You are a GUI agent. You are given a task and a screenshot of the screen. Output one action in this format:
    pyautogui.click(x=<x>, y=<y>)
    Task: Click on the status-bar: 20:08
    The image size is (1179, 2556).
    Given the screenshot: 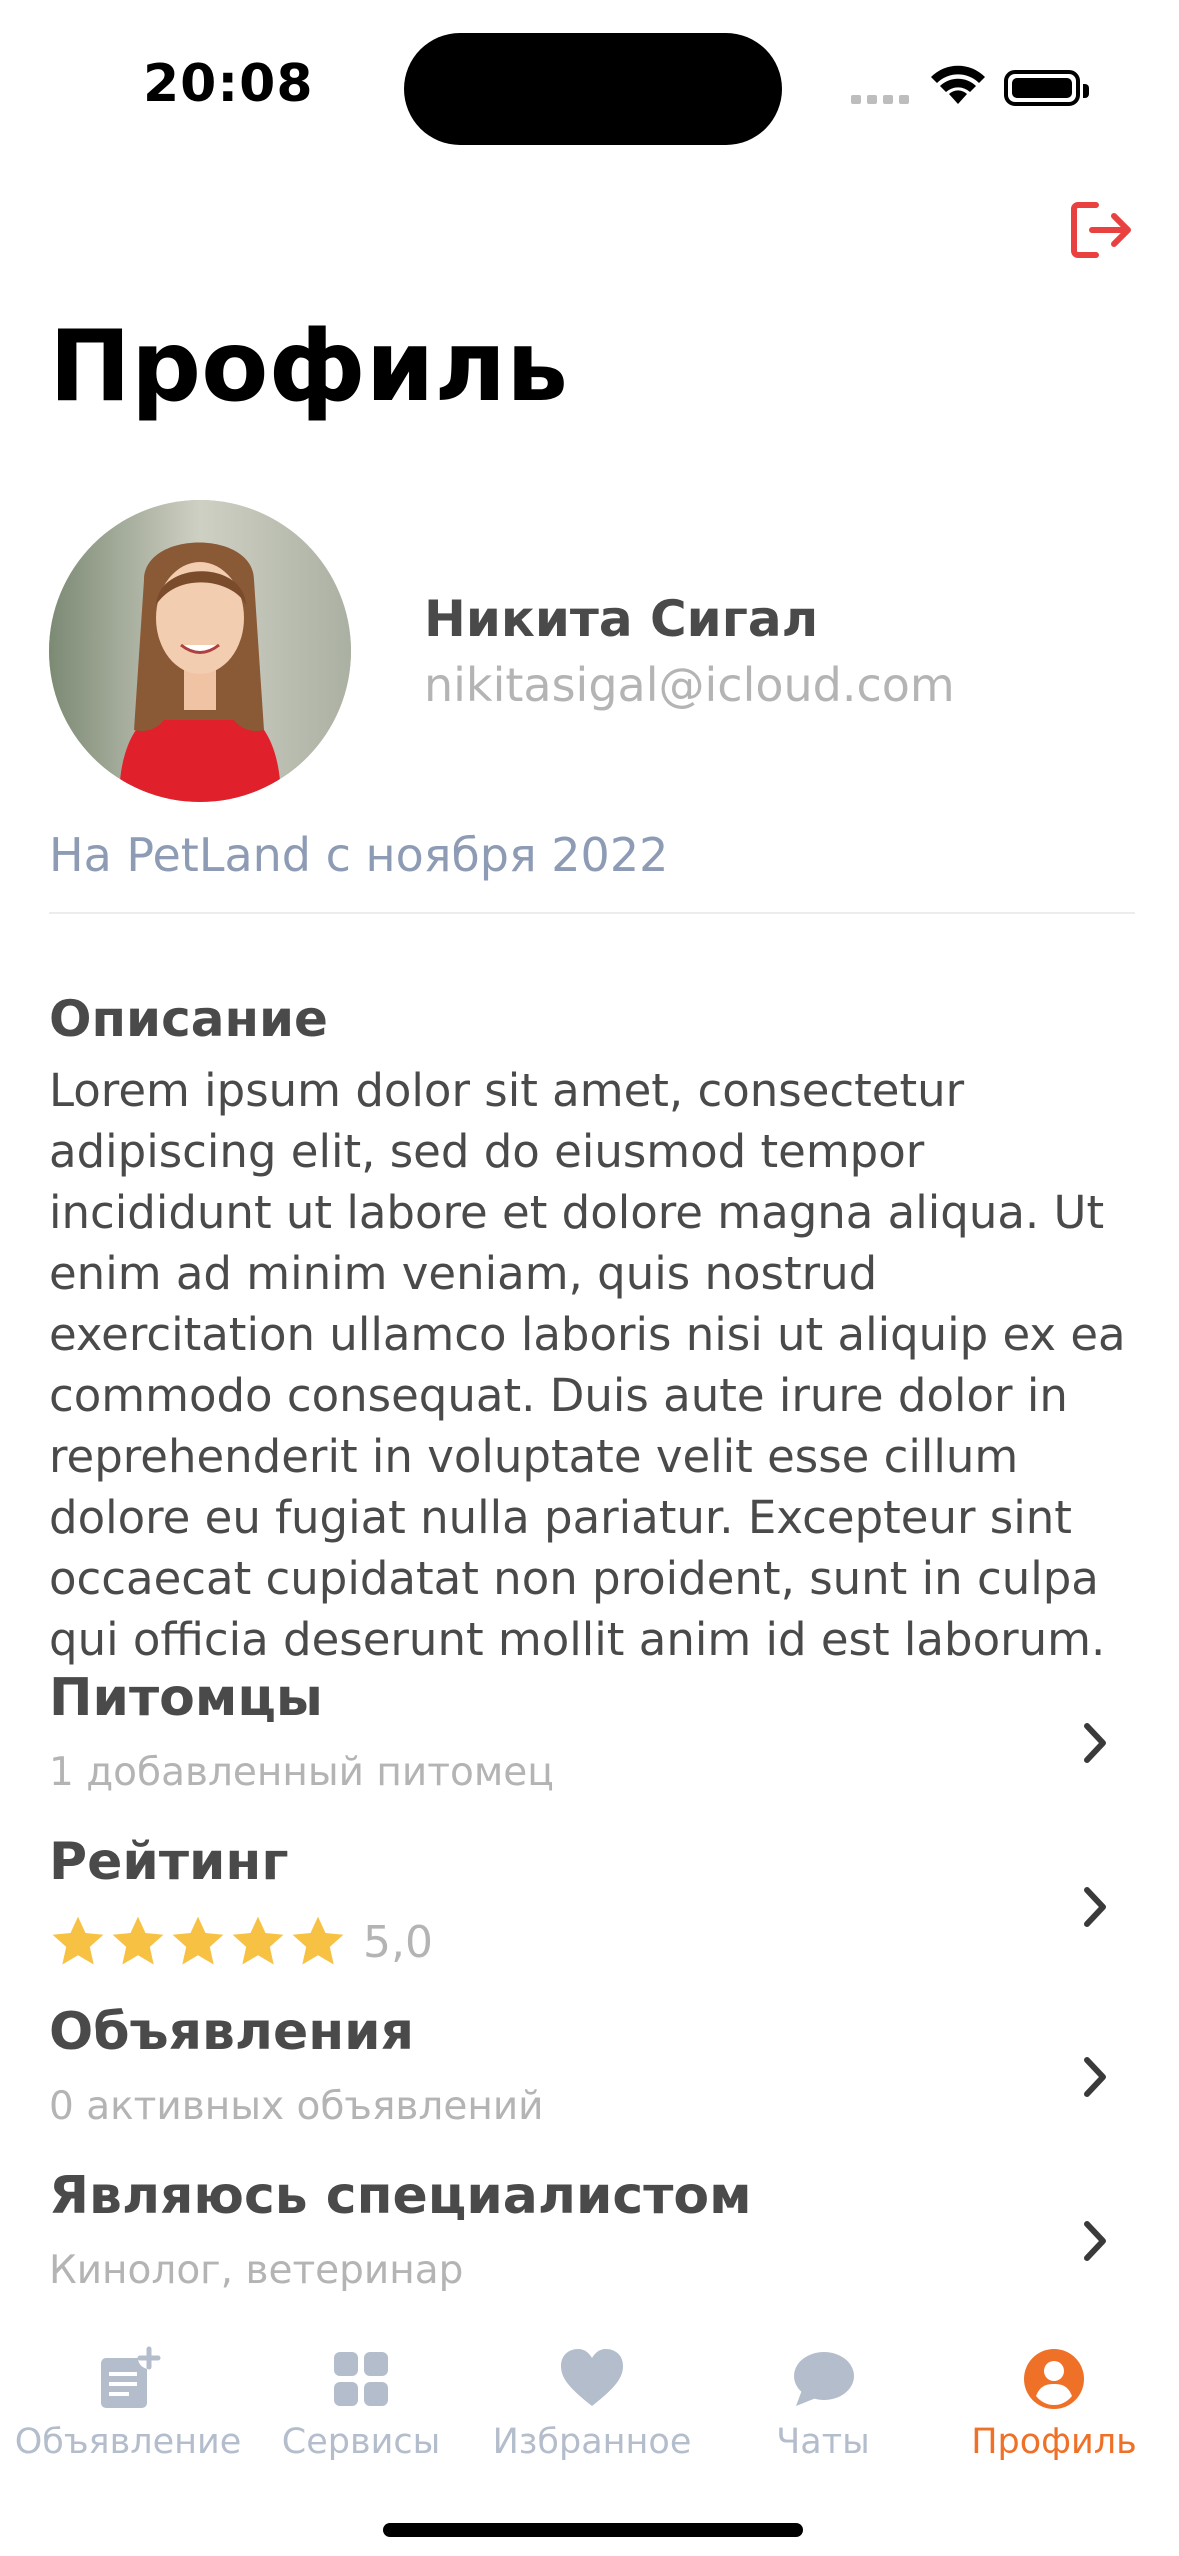 What is the action you would take?
    pyautogui.click(x=589, y=85)
    